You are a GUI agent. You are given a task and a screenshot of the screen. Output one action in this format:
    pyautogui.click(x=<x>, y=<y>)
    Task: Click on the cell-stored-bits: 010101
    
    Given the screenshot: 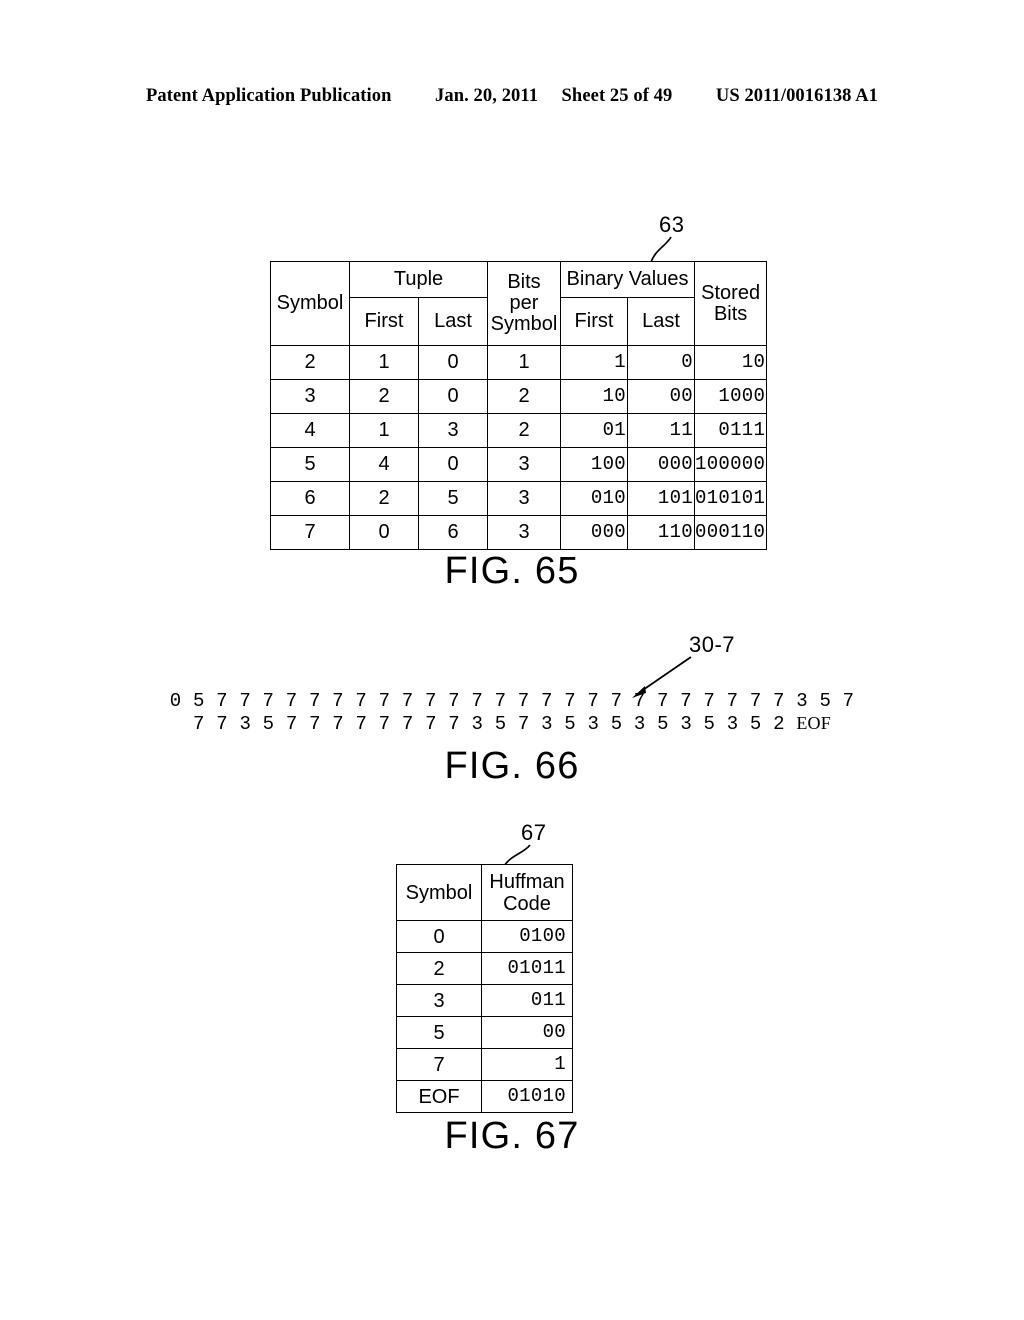 What is the action you would take?
    pyautogui.click(x=730, y=498)
    